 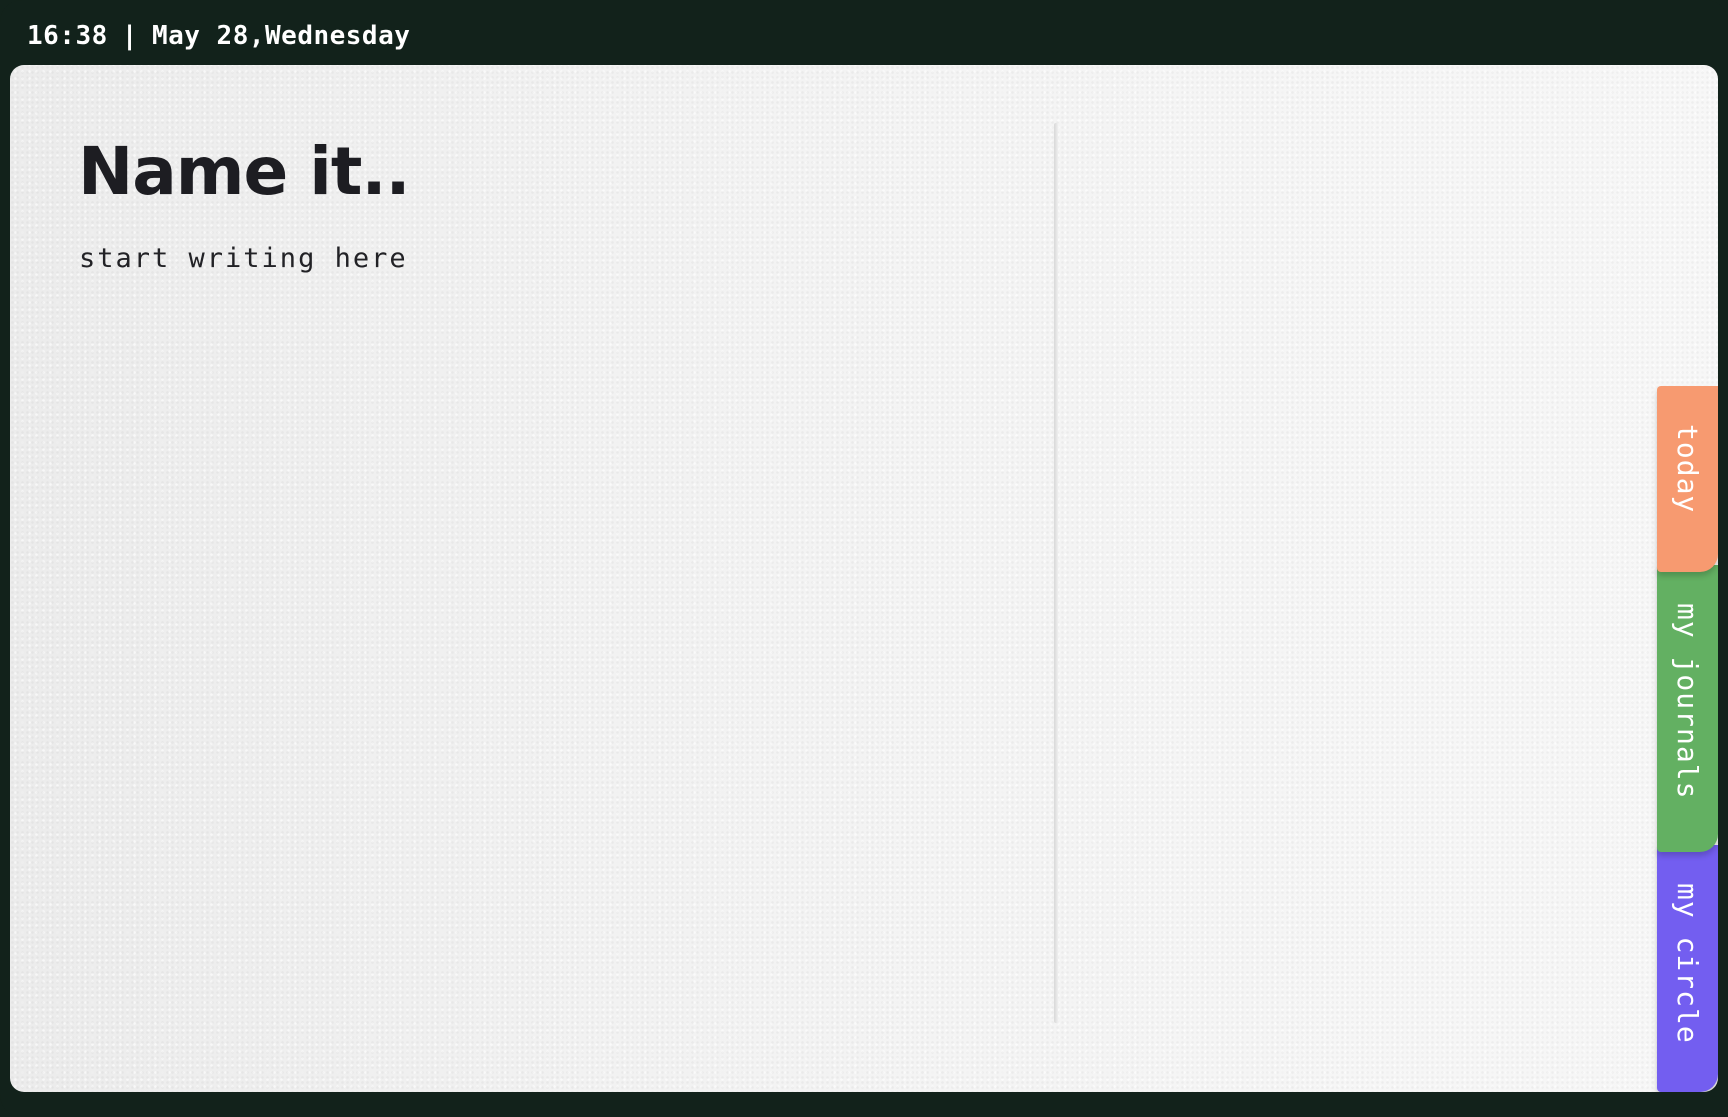 What do you see at coordinates (1056, 573) in the screenshot?
I see `page-spine-divider` at bounding box center [1056, 573].